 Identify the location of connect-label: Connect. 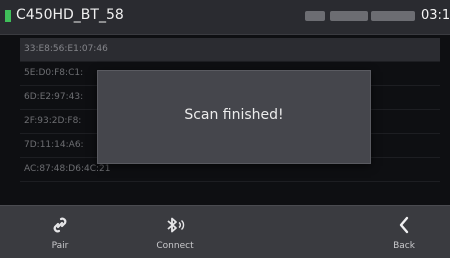
(175, 246).